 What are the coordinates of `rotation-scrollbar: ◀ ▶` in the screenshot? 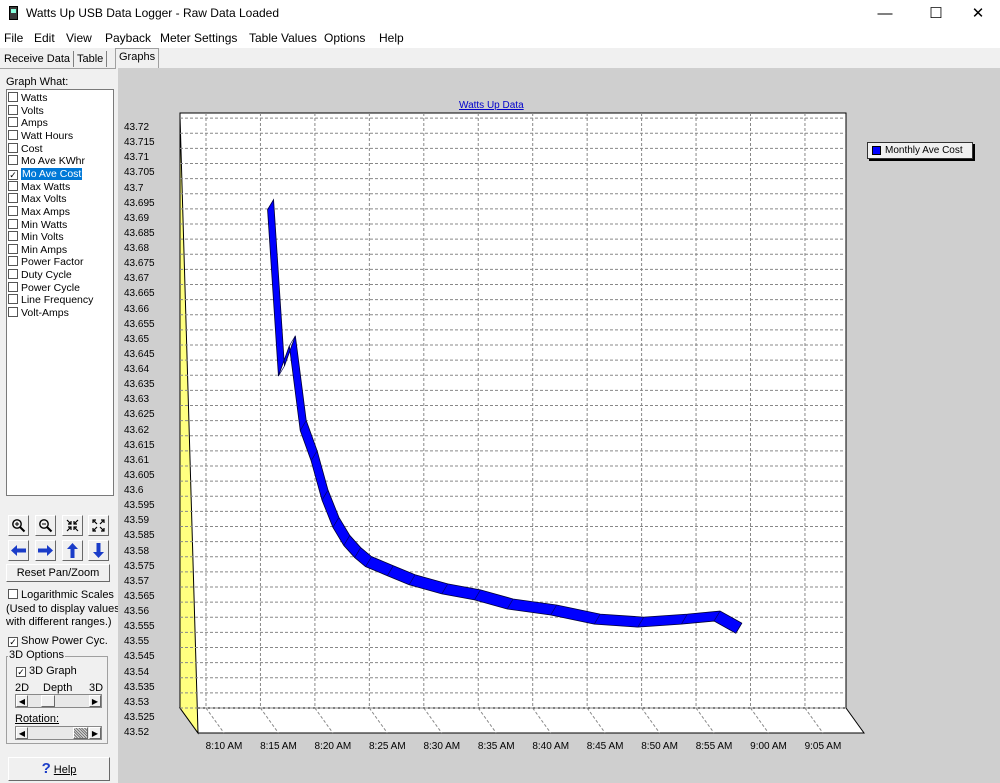 It's located at (58, 733).